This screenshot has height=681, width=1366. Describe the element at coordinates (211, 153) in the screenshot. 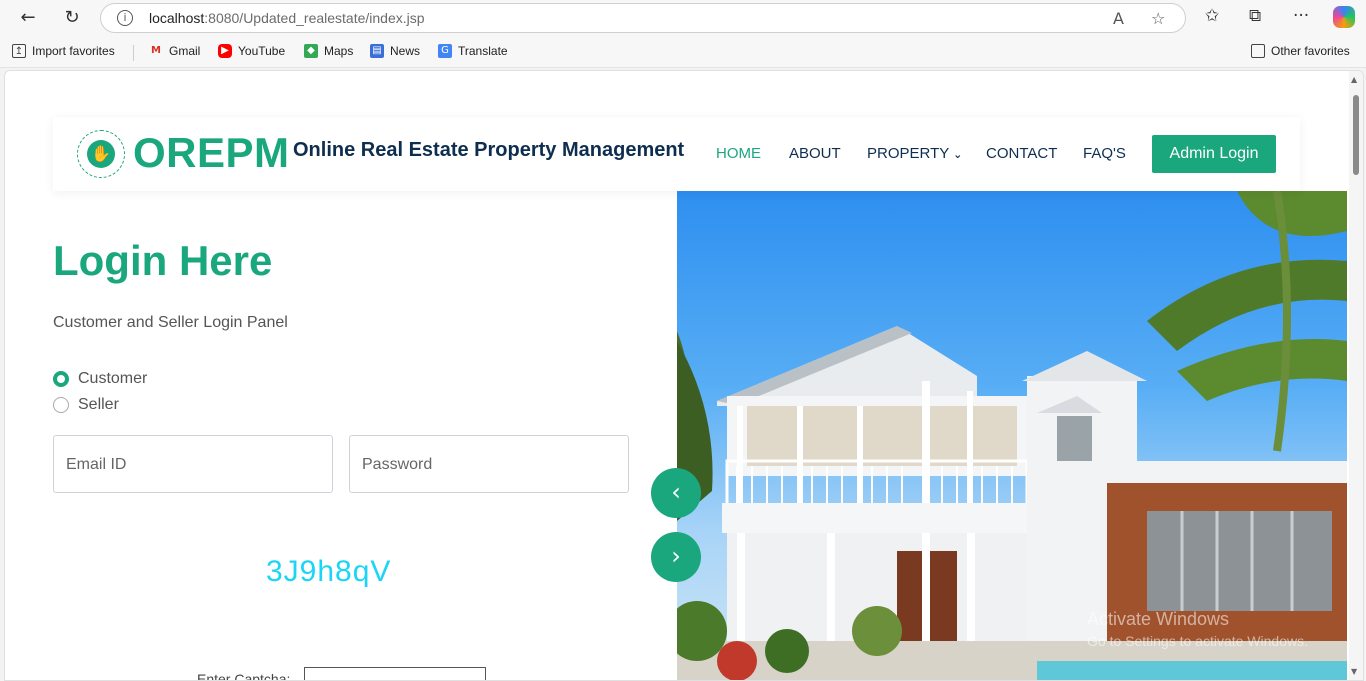

I see `brand-name: OREPM` at that location.